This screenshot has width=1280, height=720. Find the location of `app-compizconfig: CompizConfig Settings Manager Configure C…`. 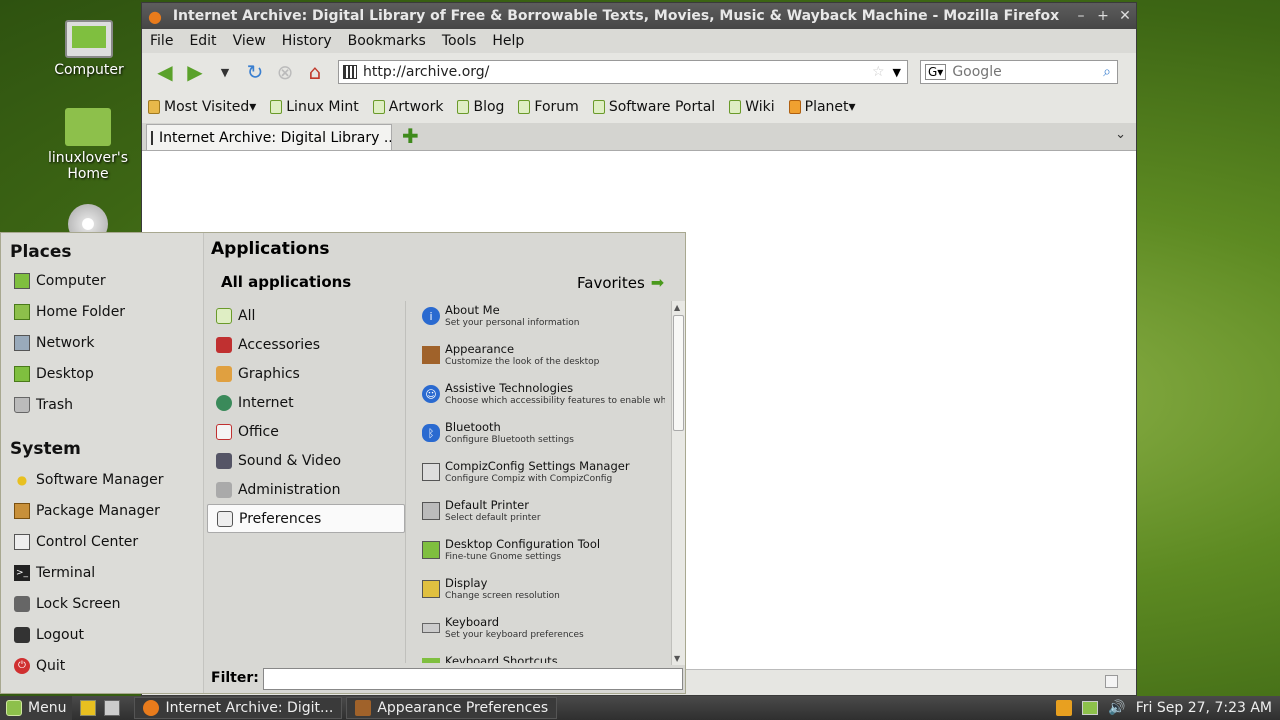

app-compizconfig: CompizConfig Settings Manager Configure C… is located at coordinates (539, 476).